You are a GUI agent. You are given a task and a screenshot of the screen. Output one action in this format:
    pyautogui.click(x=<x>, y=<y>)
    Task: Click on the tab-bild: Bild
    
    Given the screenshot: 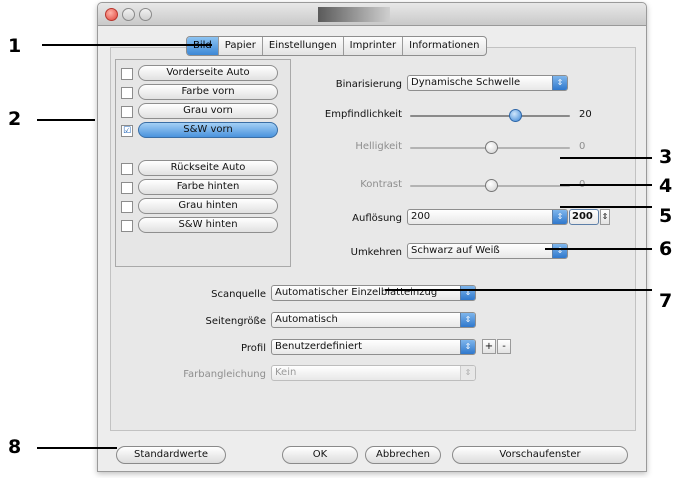 What is the action you would take?
    pyautogui.click(x=203, y=46)
    